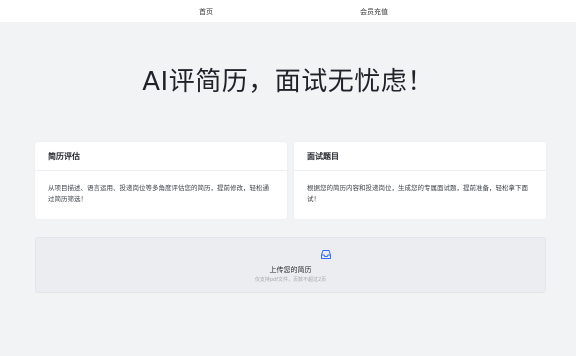  Describe the element at coordinates (326, 254) in the screenshot. I see `inbox-icon` at that location.